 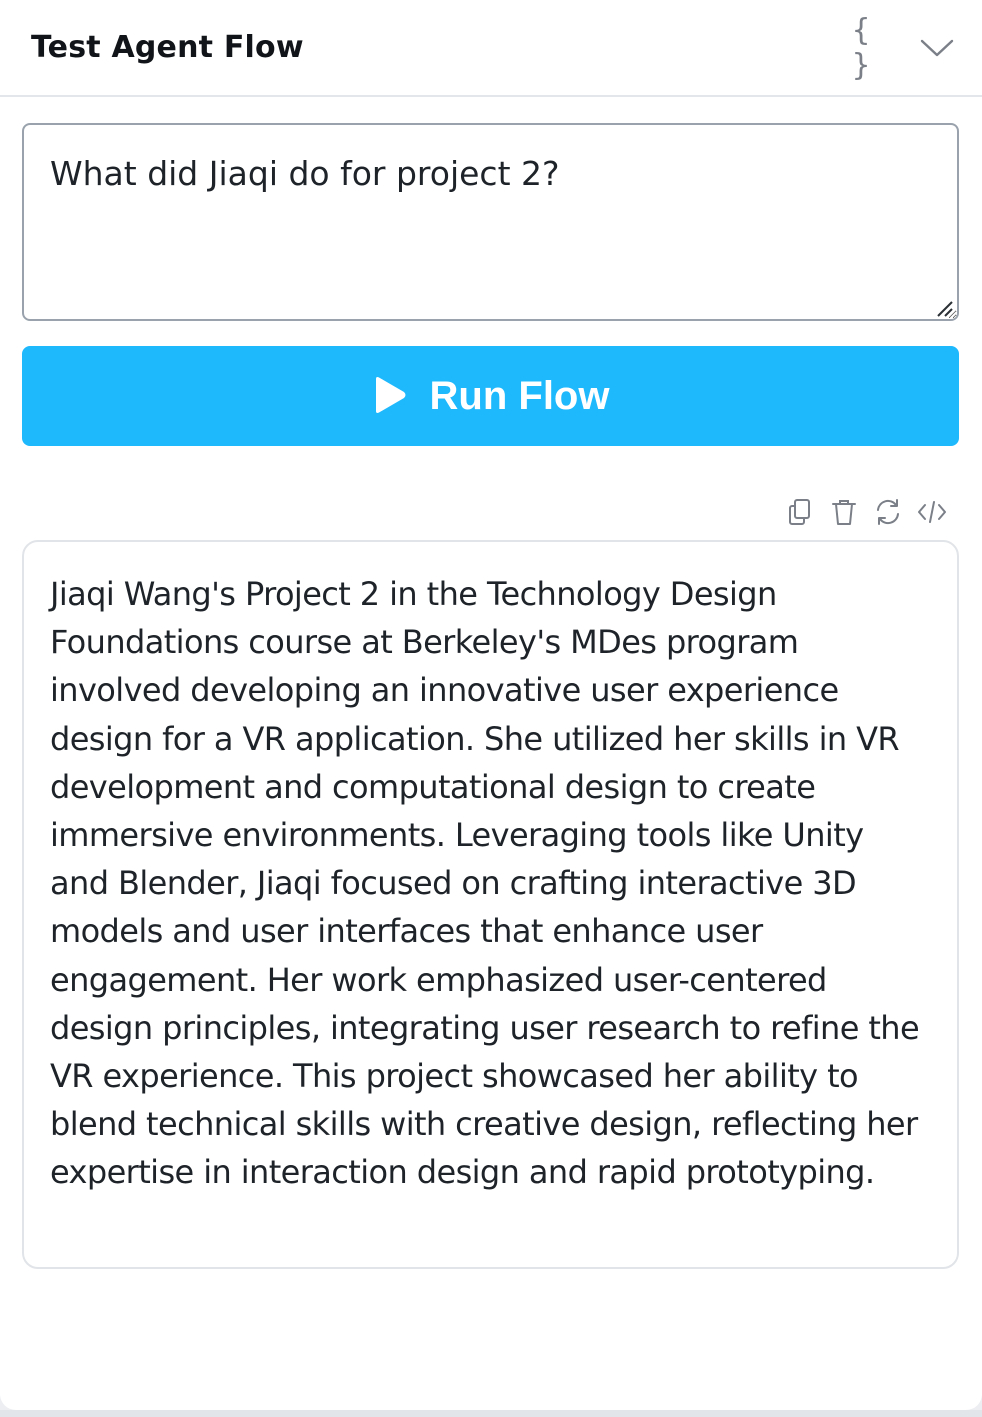 I want to click on run-flow-button: Run Flow, so click(x=490, y=396).